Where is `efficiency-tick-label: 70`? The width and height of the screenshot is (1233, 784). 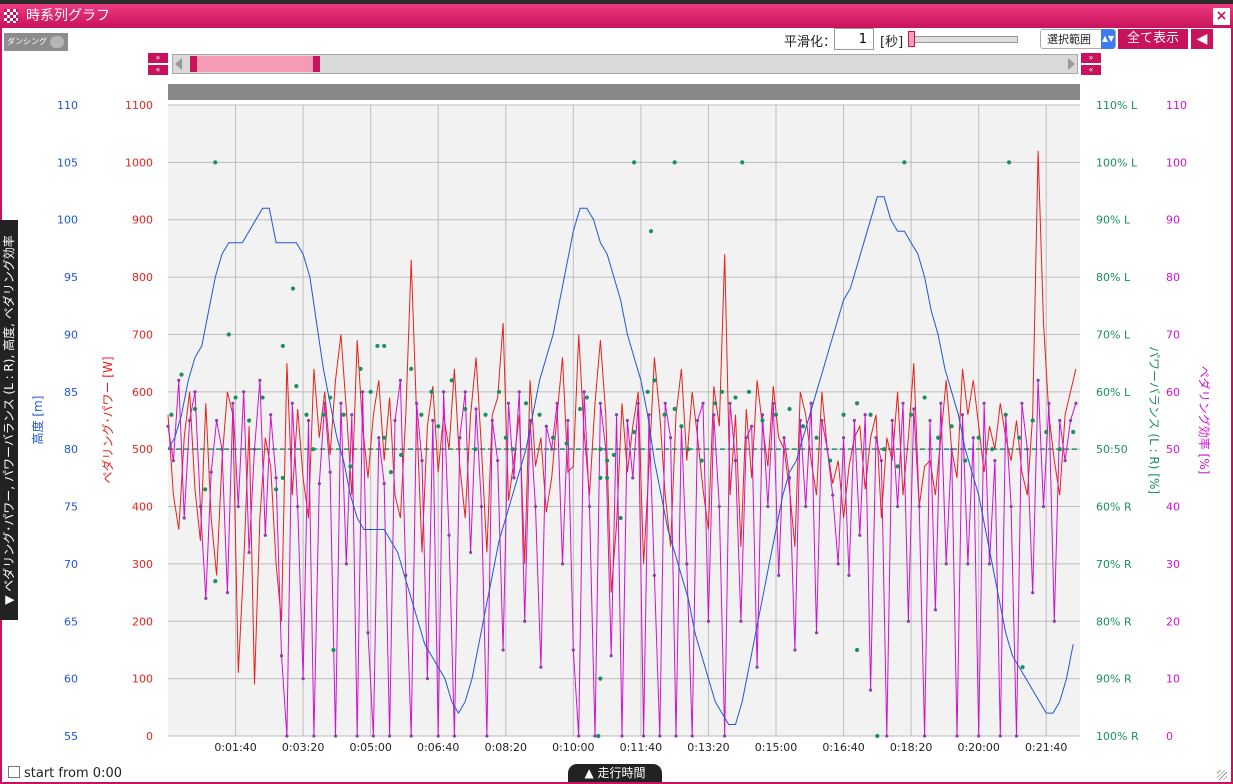
efficiency-tick-label: 70 is located at coordinates (1173, 334).